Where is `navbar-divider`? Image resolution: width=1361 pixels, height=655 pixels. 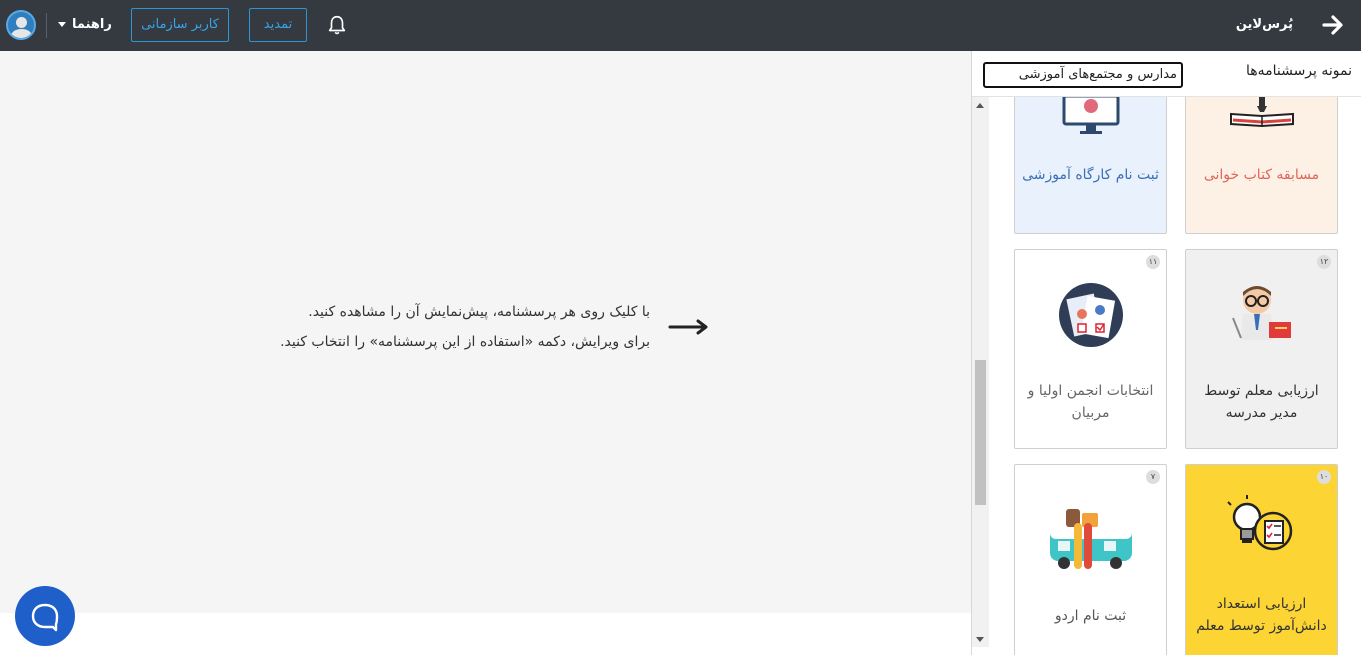 navbar-divider is located at coordinates (46, 25).